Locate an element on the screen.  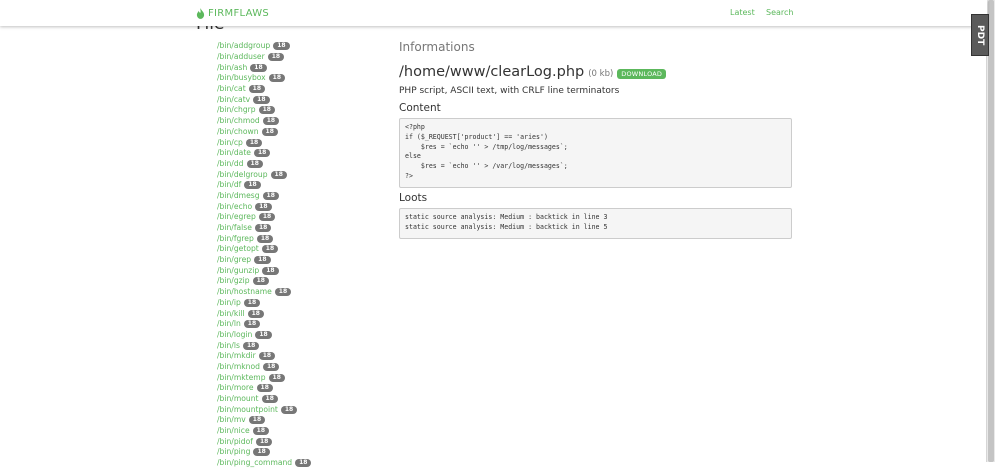
file-list-item: /bin/chown 18 is located at coordinates (264, 132).